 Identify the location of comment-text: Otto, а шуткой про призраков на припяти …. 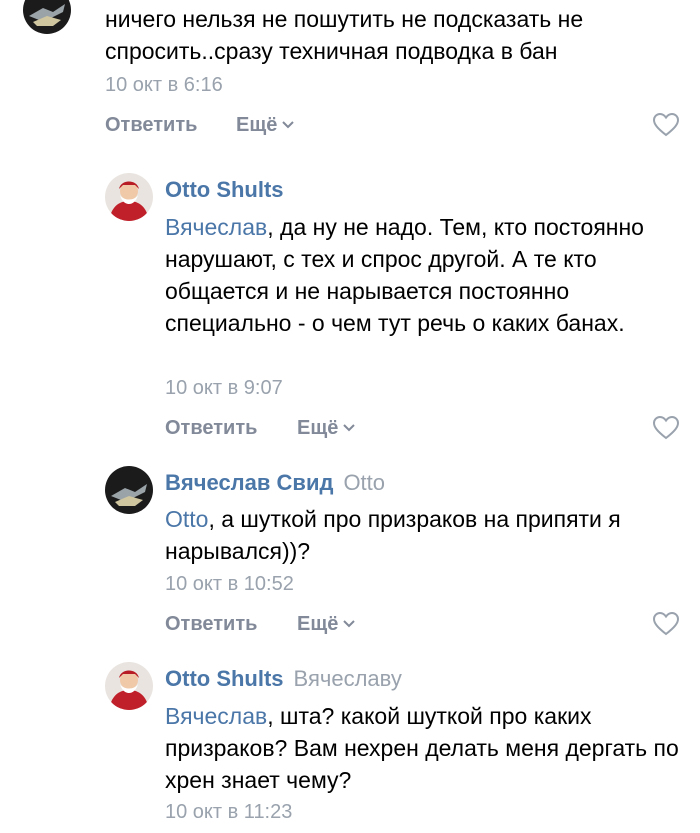
(393, 535).